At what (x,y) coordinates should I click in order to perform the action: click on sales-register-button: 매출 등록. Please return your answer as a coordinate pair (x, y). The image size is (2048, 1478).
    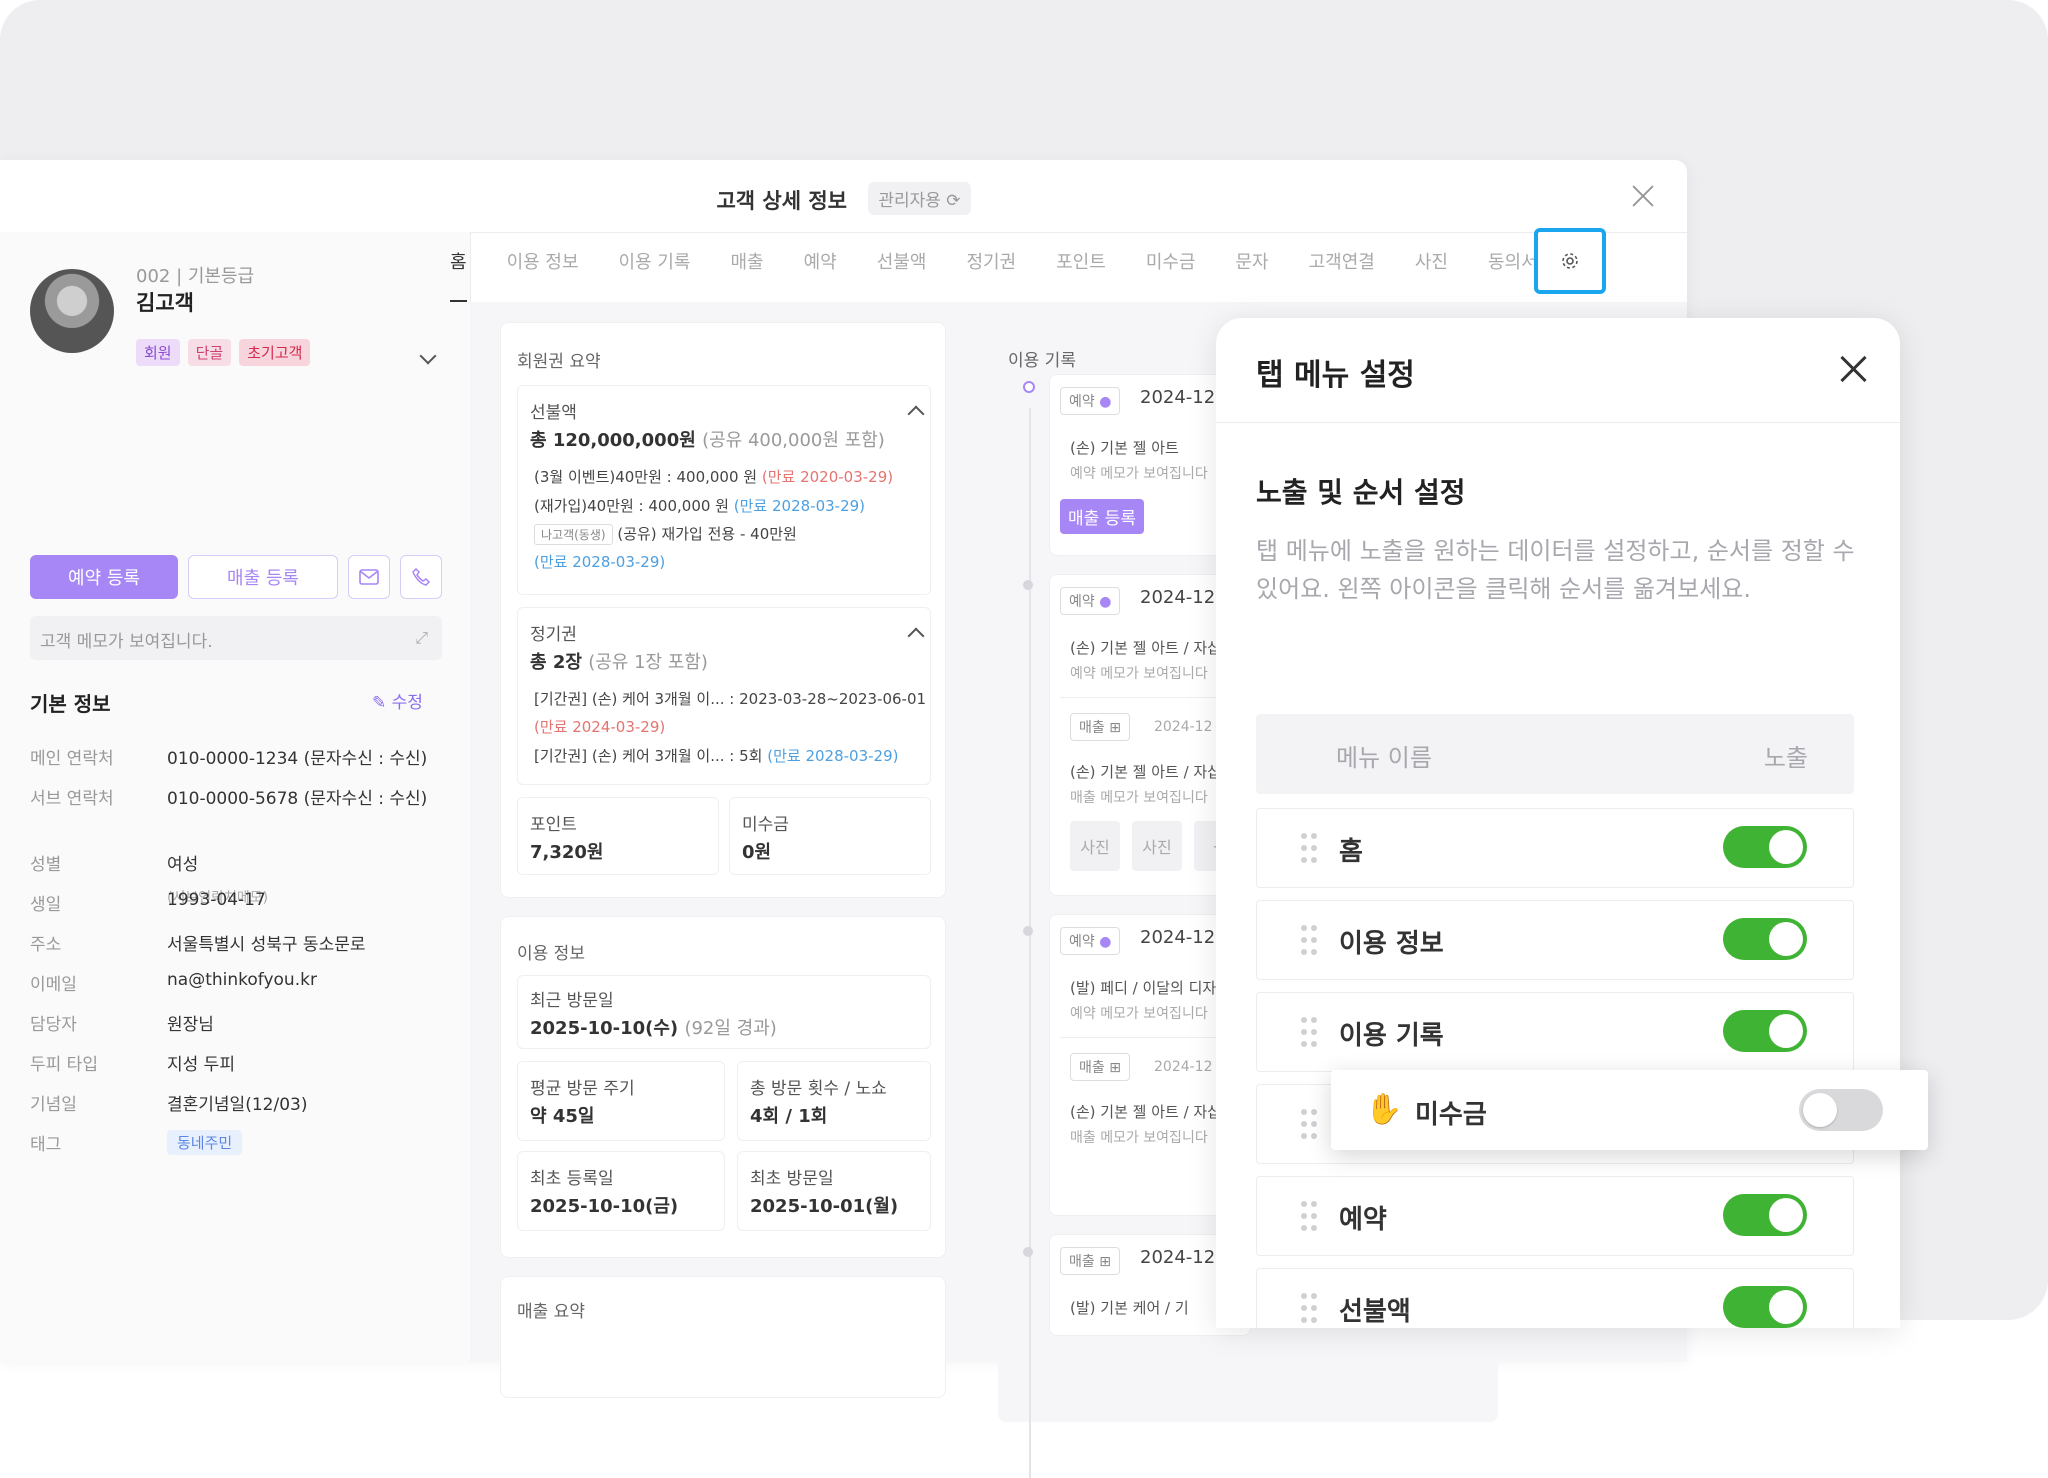
    Looking at the image, I should click on (263, 577).